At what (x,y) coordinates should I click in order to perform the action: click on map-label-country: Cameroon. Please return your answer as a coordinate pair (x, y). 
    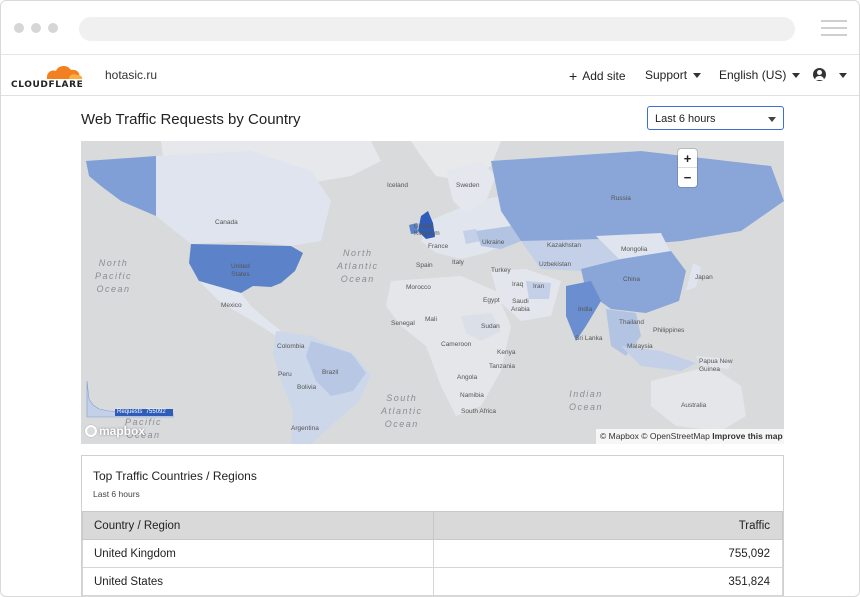
    Looking at the image, I should click on (456, 344).